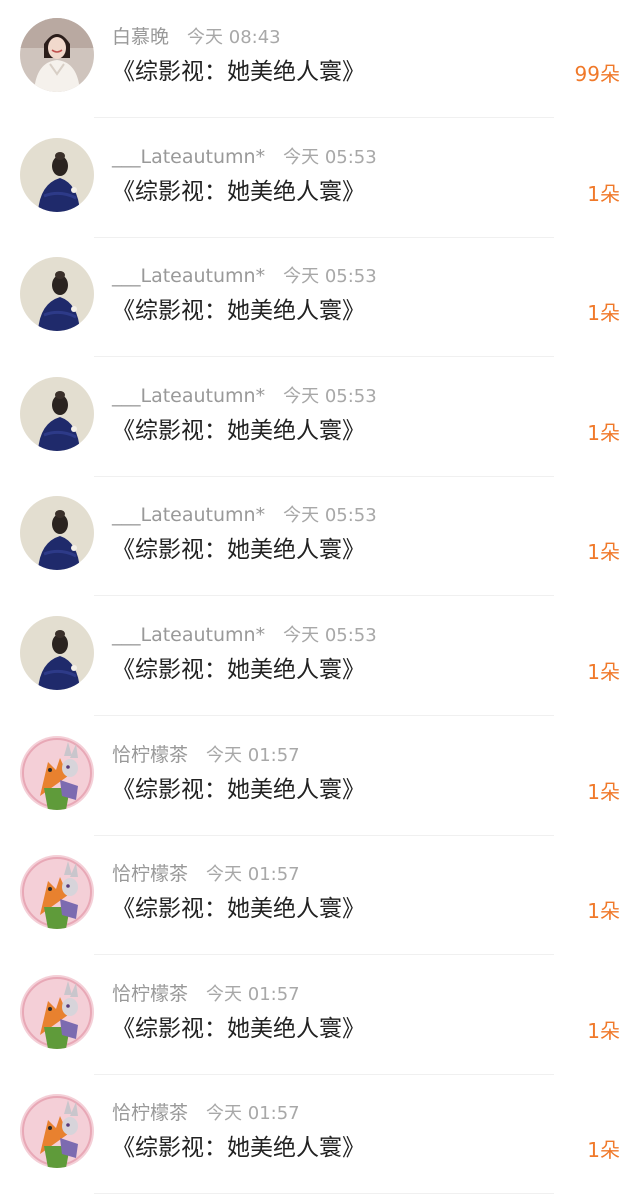  I want to click on timestamp: 今天 08:43, so click(234, 37).